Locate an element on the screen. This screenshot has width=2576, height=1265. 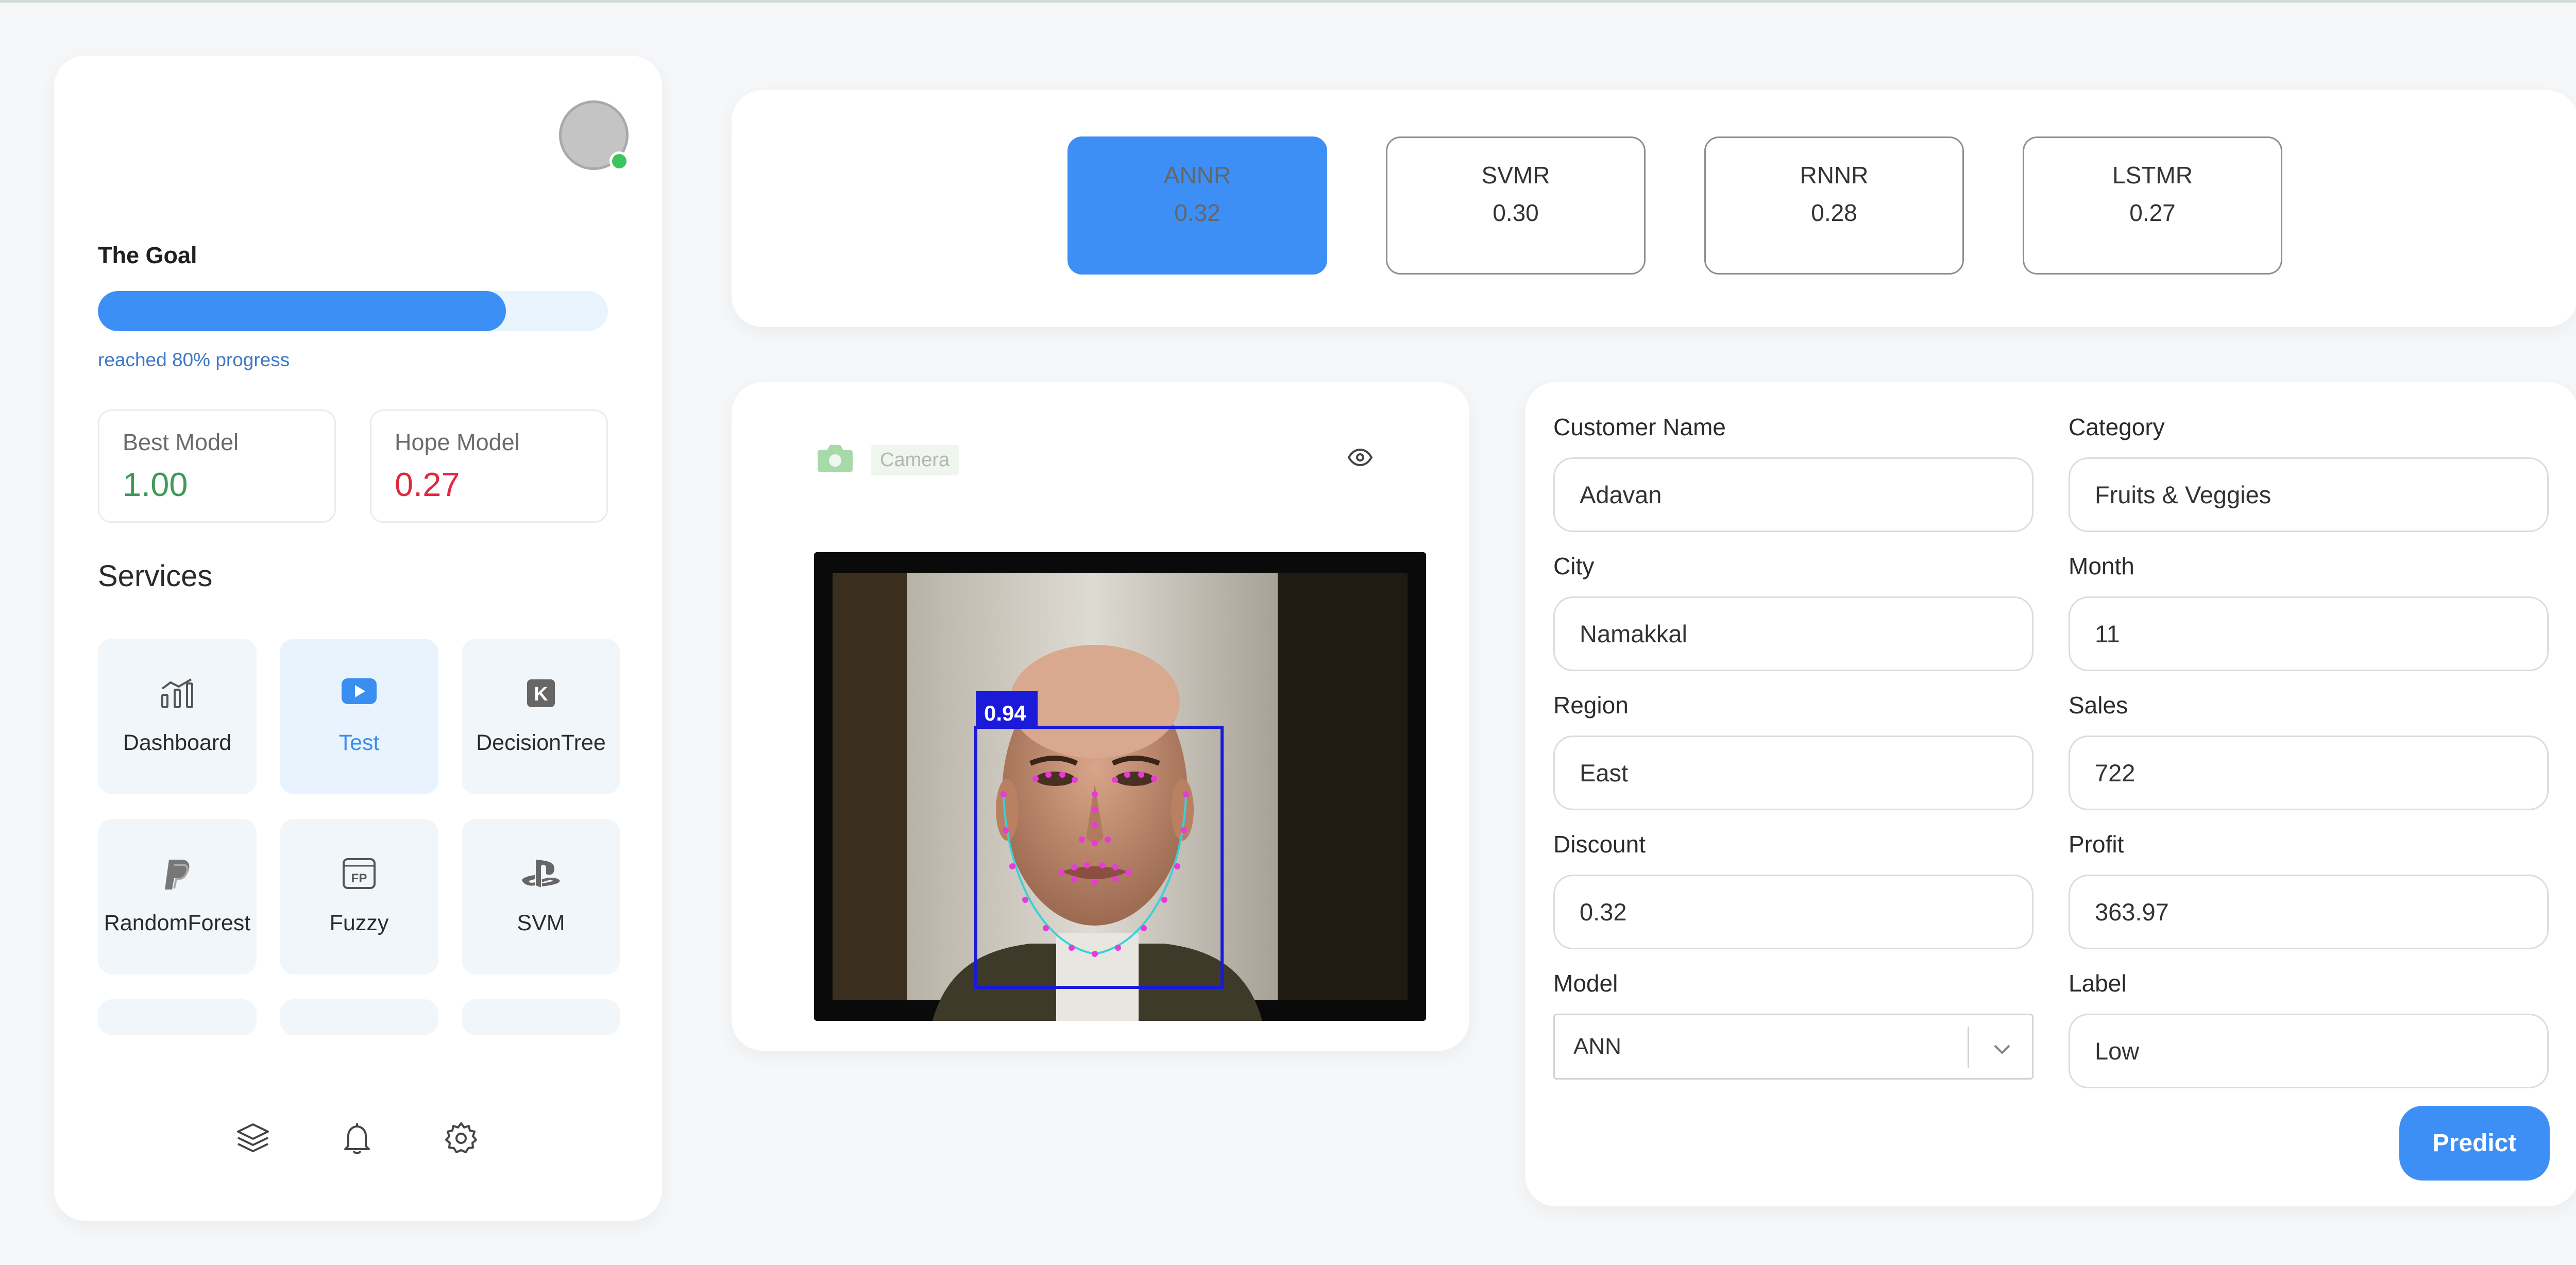
hope-model-label: Hope Model is located at coordinates (457, 442).